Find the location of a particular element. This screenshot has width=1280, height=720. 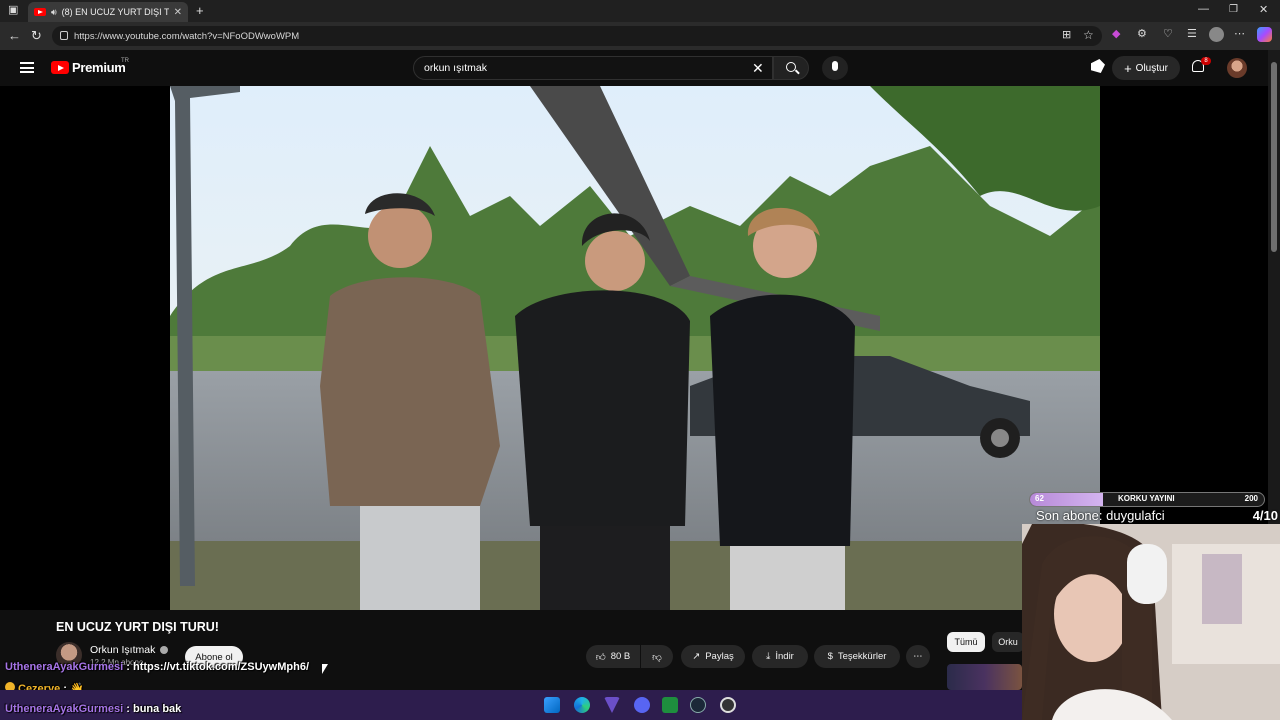

thumbs-down-icon: 👎︎ is located at coordinates (657, 657).